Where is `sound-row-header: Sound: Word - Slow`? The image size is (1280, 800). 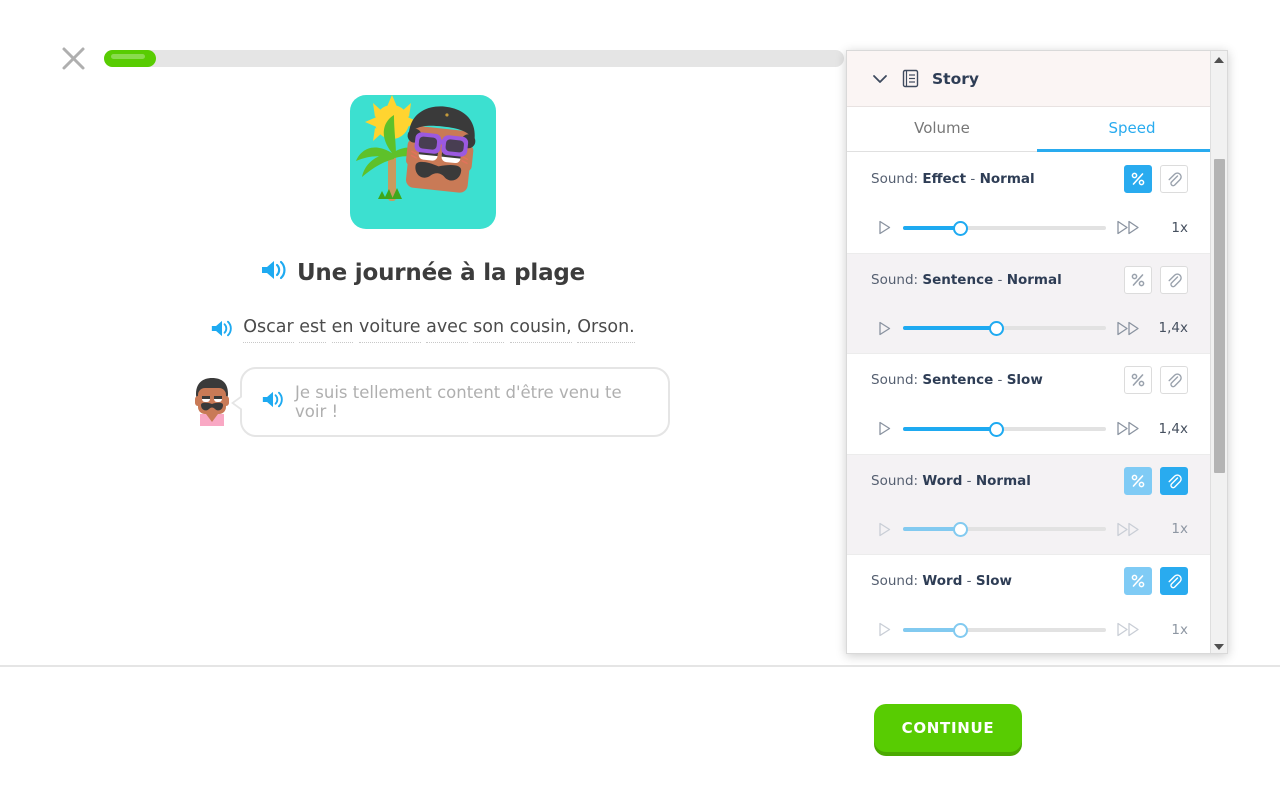
sound-row-header: Sound: Word - Slow is located at coordinates (1029, 581).